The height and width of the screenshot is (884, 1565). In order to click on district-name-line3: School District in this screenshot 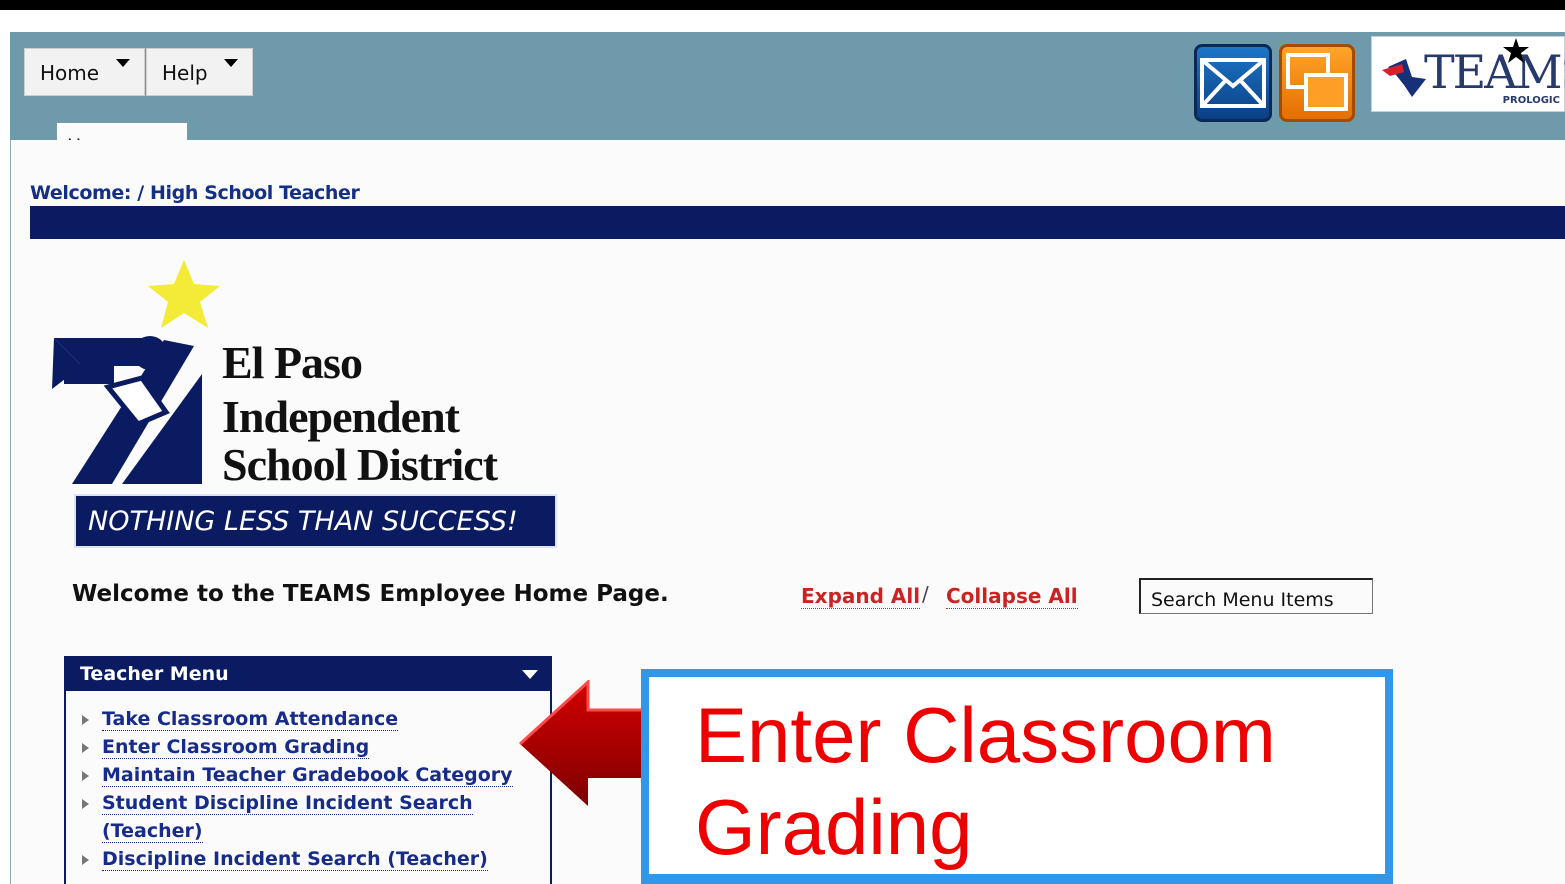, I will do `click(360, 464)`.